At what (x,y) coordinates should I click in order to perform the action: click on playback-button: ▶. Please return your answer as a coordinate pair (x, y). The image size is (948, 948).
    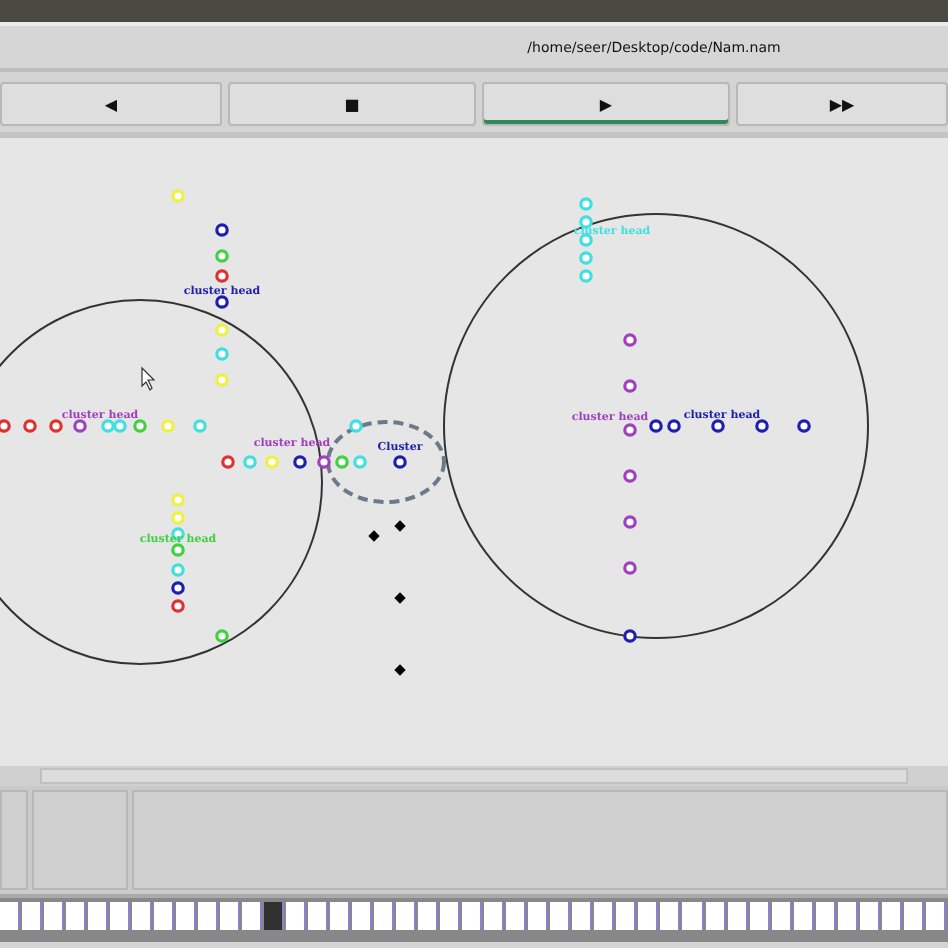
    Looking at the image, I should click on (606, 104).